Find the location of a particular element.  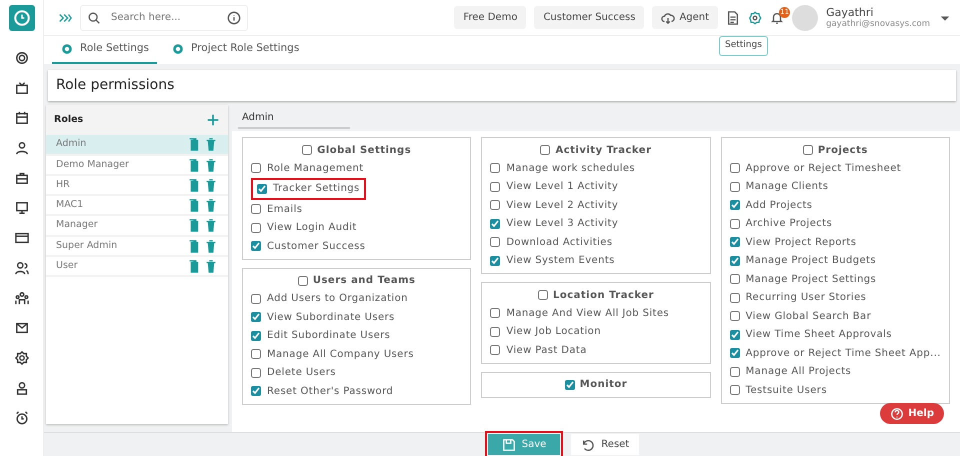

team-icon is located at coordinates (21, 298).